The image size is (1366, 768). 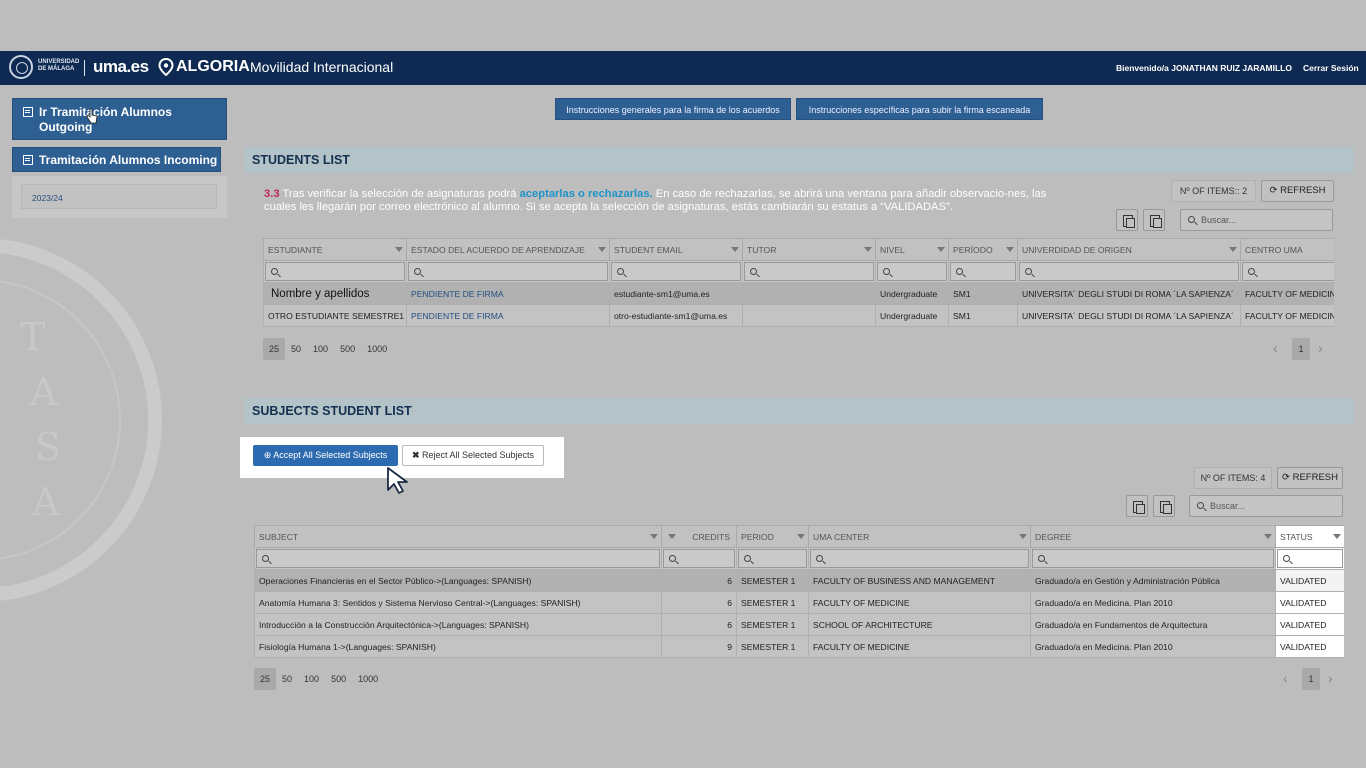 What do you see at coordinates (772, 536) in the screenshot?
I see `col-header: PERIOD` at bounding box center [772, 536].